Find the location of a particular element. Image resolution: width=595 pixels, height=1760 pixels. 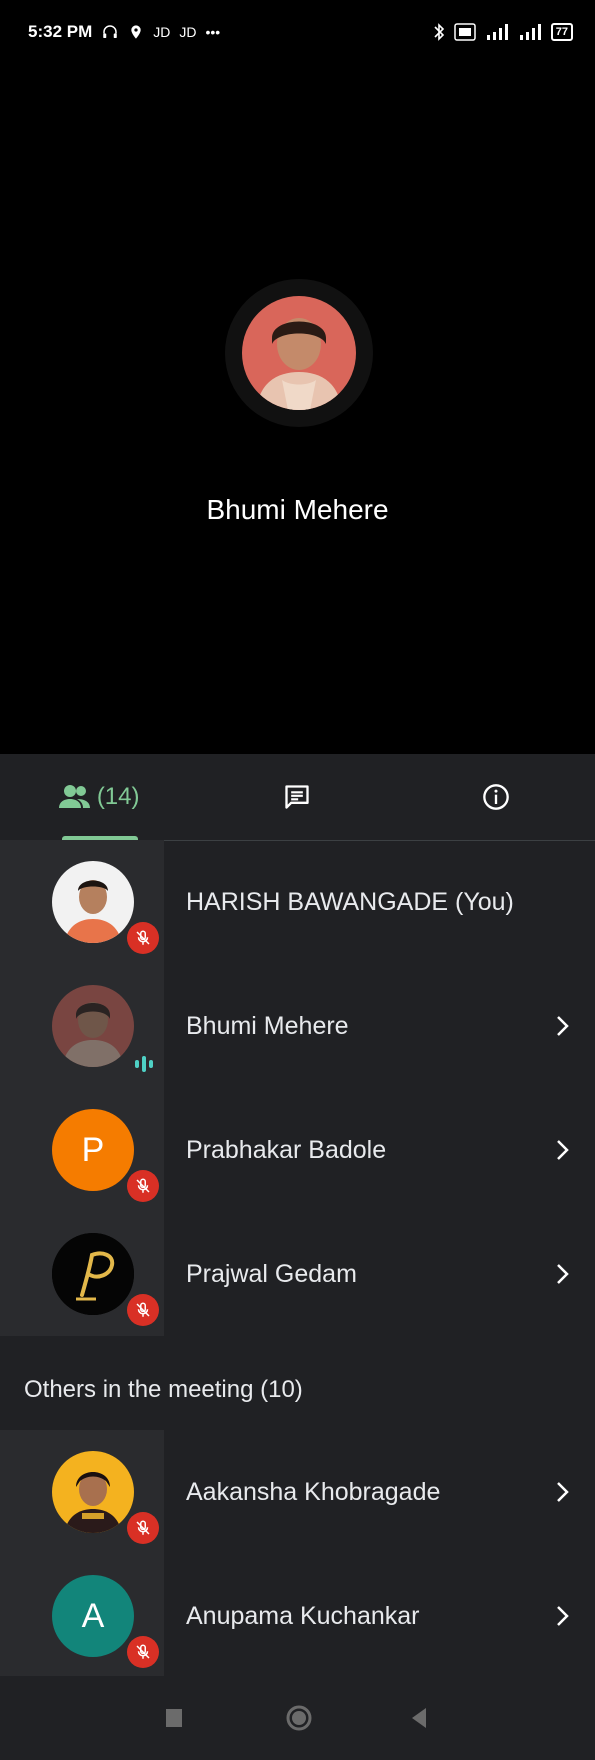

people-count: (14) is located at coordinates (118, 796).